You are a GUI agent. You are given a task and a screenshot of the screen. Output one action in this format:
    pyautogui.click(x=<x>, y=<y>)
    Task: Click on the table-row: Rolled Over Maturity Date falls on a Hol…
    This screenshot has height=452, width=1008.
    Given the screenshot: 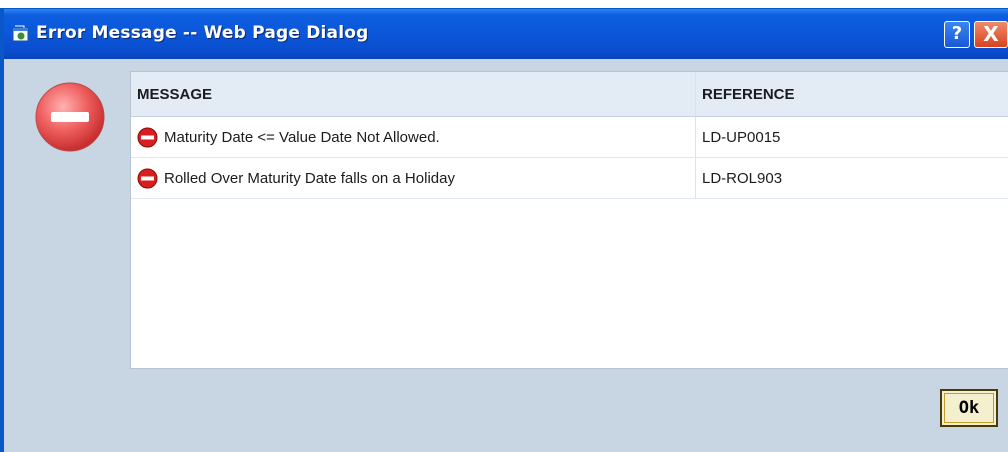 What is the action you would take?
    pyautogui.click(x=569, y=178)
    